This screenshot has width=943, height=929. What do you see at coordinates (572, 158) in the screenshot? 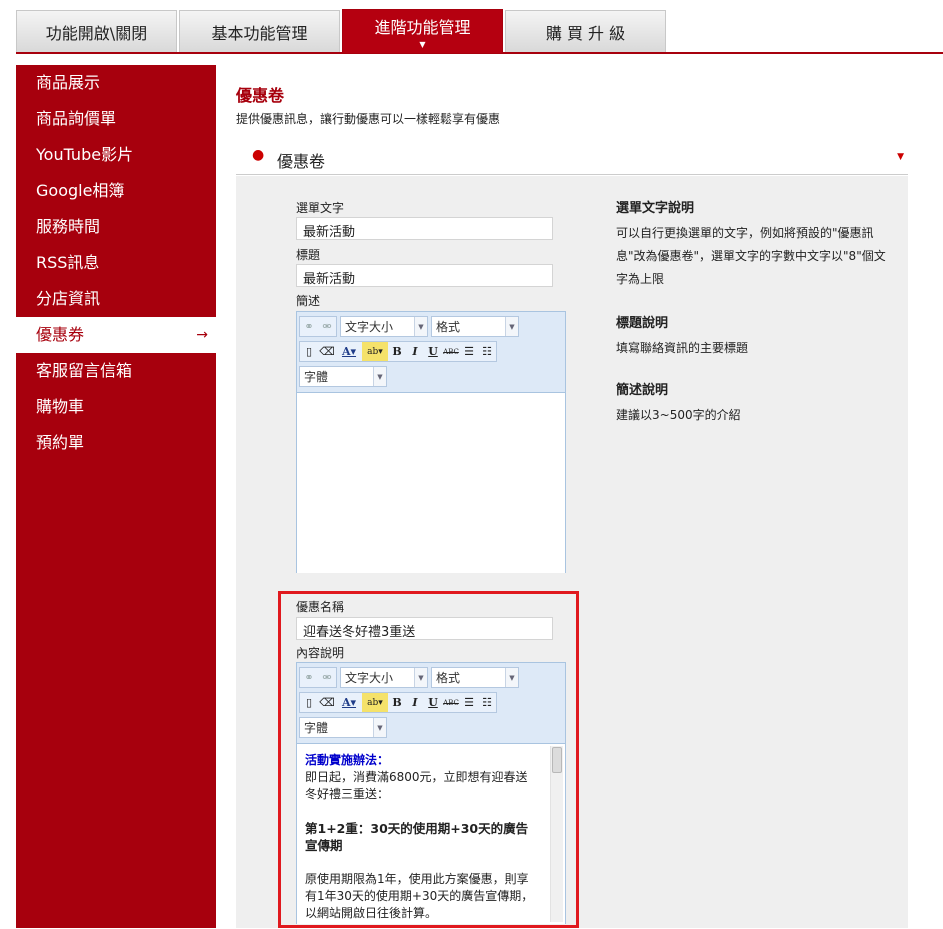
I see `section-header: ● 優惠卷 ▼` at bounding box center [572, 158].